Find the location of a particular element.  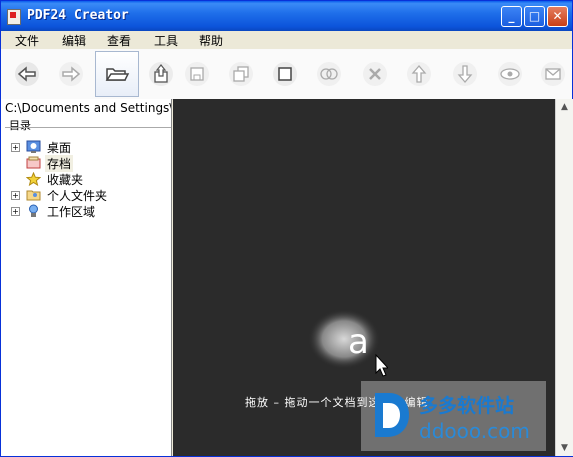

copy-button is located at coordinates (241, 74).